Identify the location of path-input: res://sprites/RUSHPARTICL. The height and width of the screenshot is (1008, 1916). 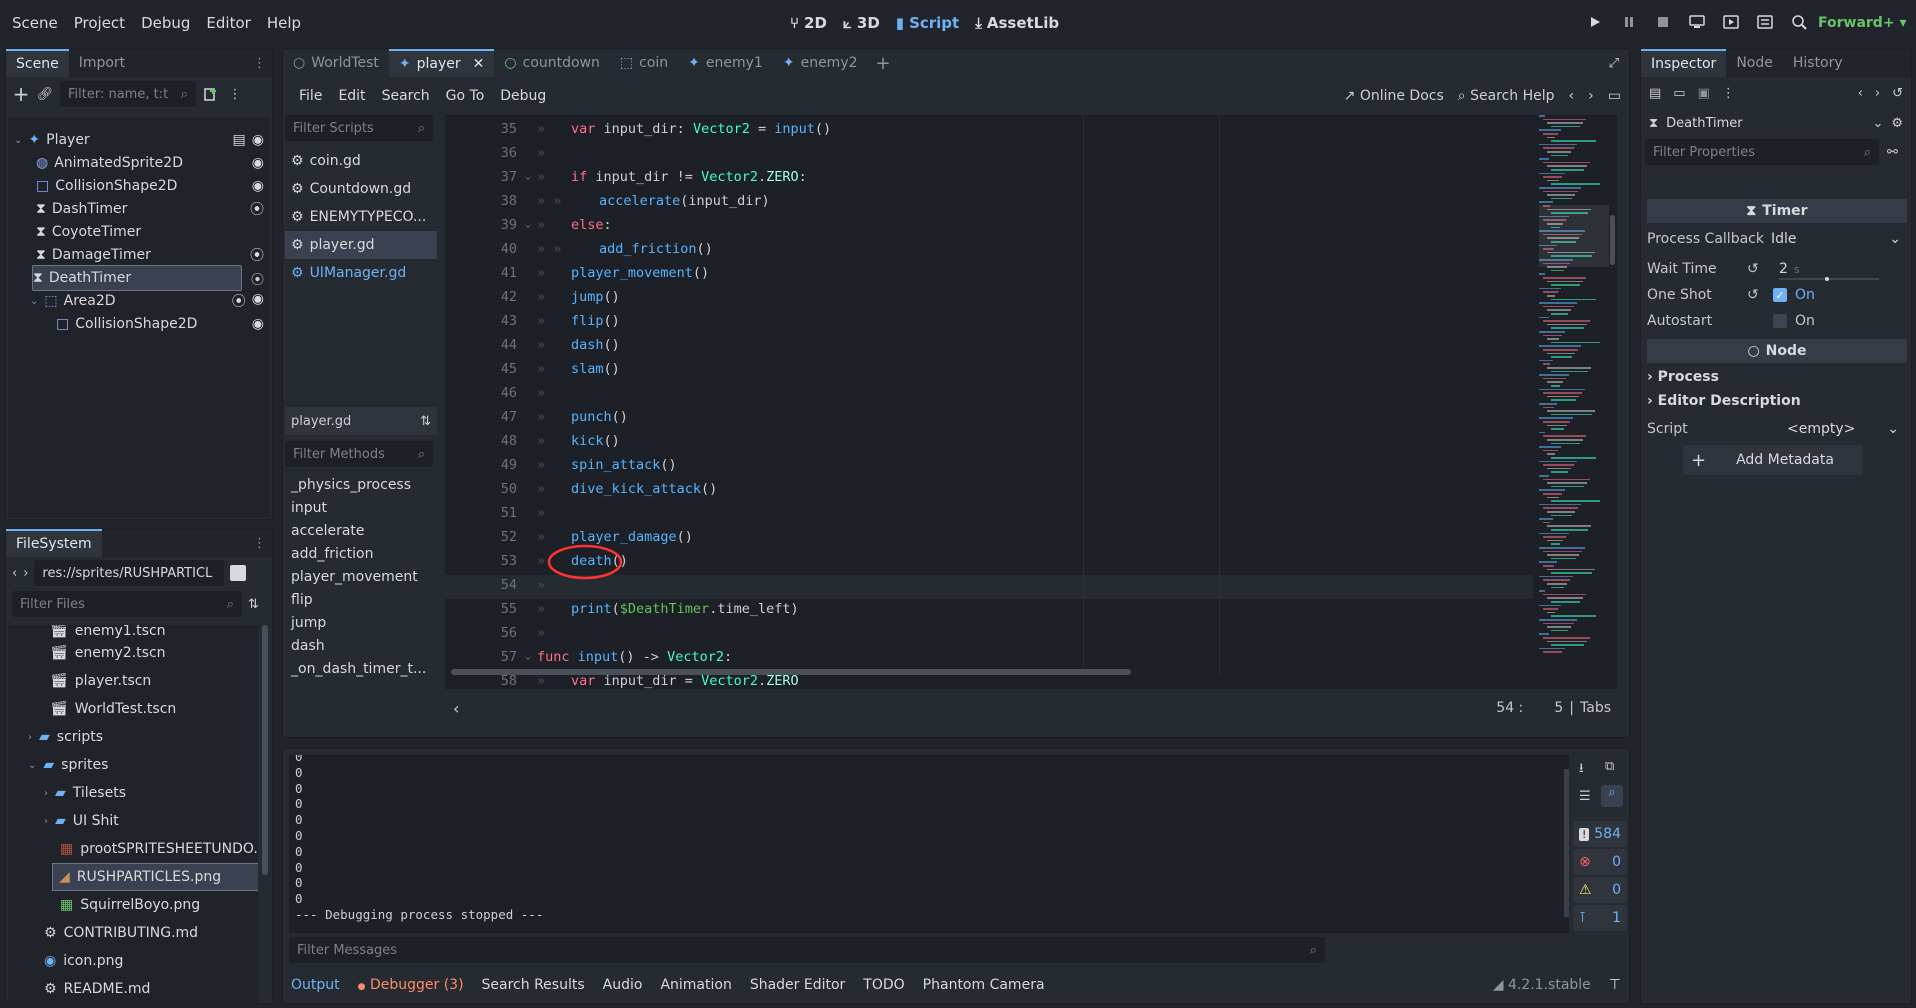
(129, 573).